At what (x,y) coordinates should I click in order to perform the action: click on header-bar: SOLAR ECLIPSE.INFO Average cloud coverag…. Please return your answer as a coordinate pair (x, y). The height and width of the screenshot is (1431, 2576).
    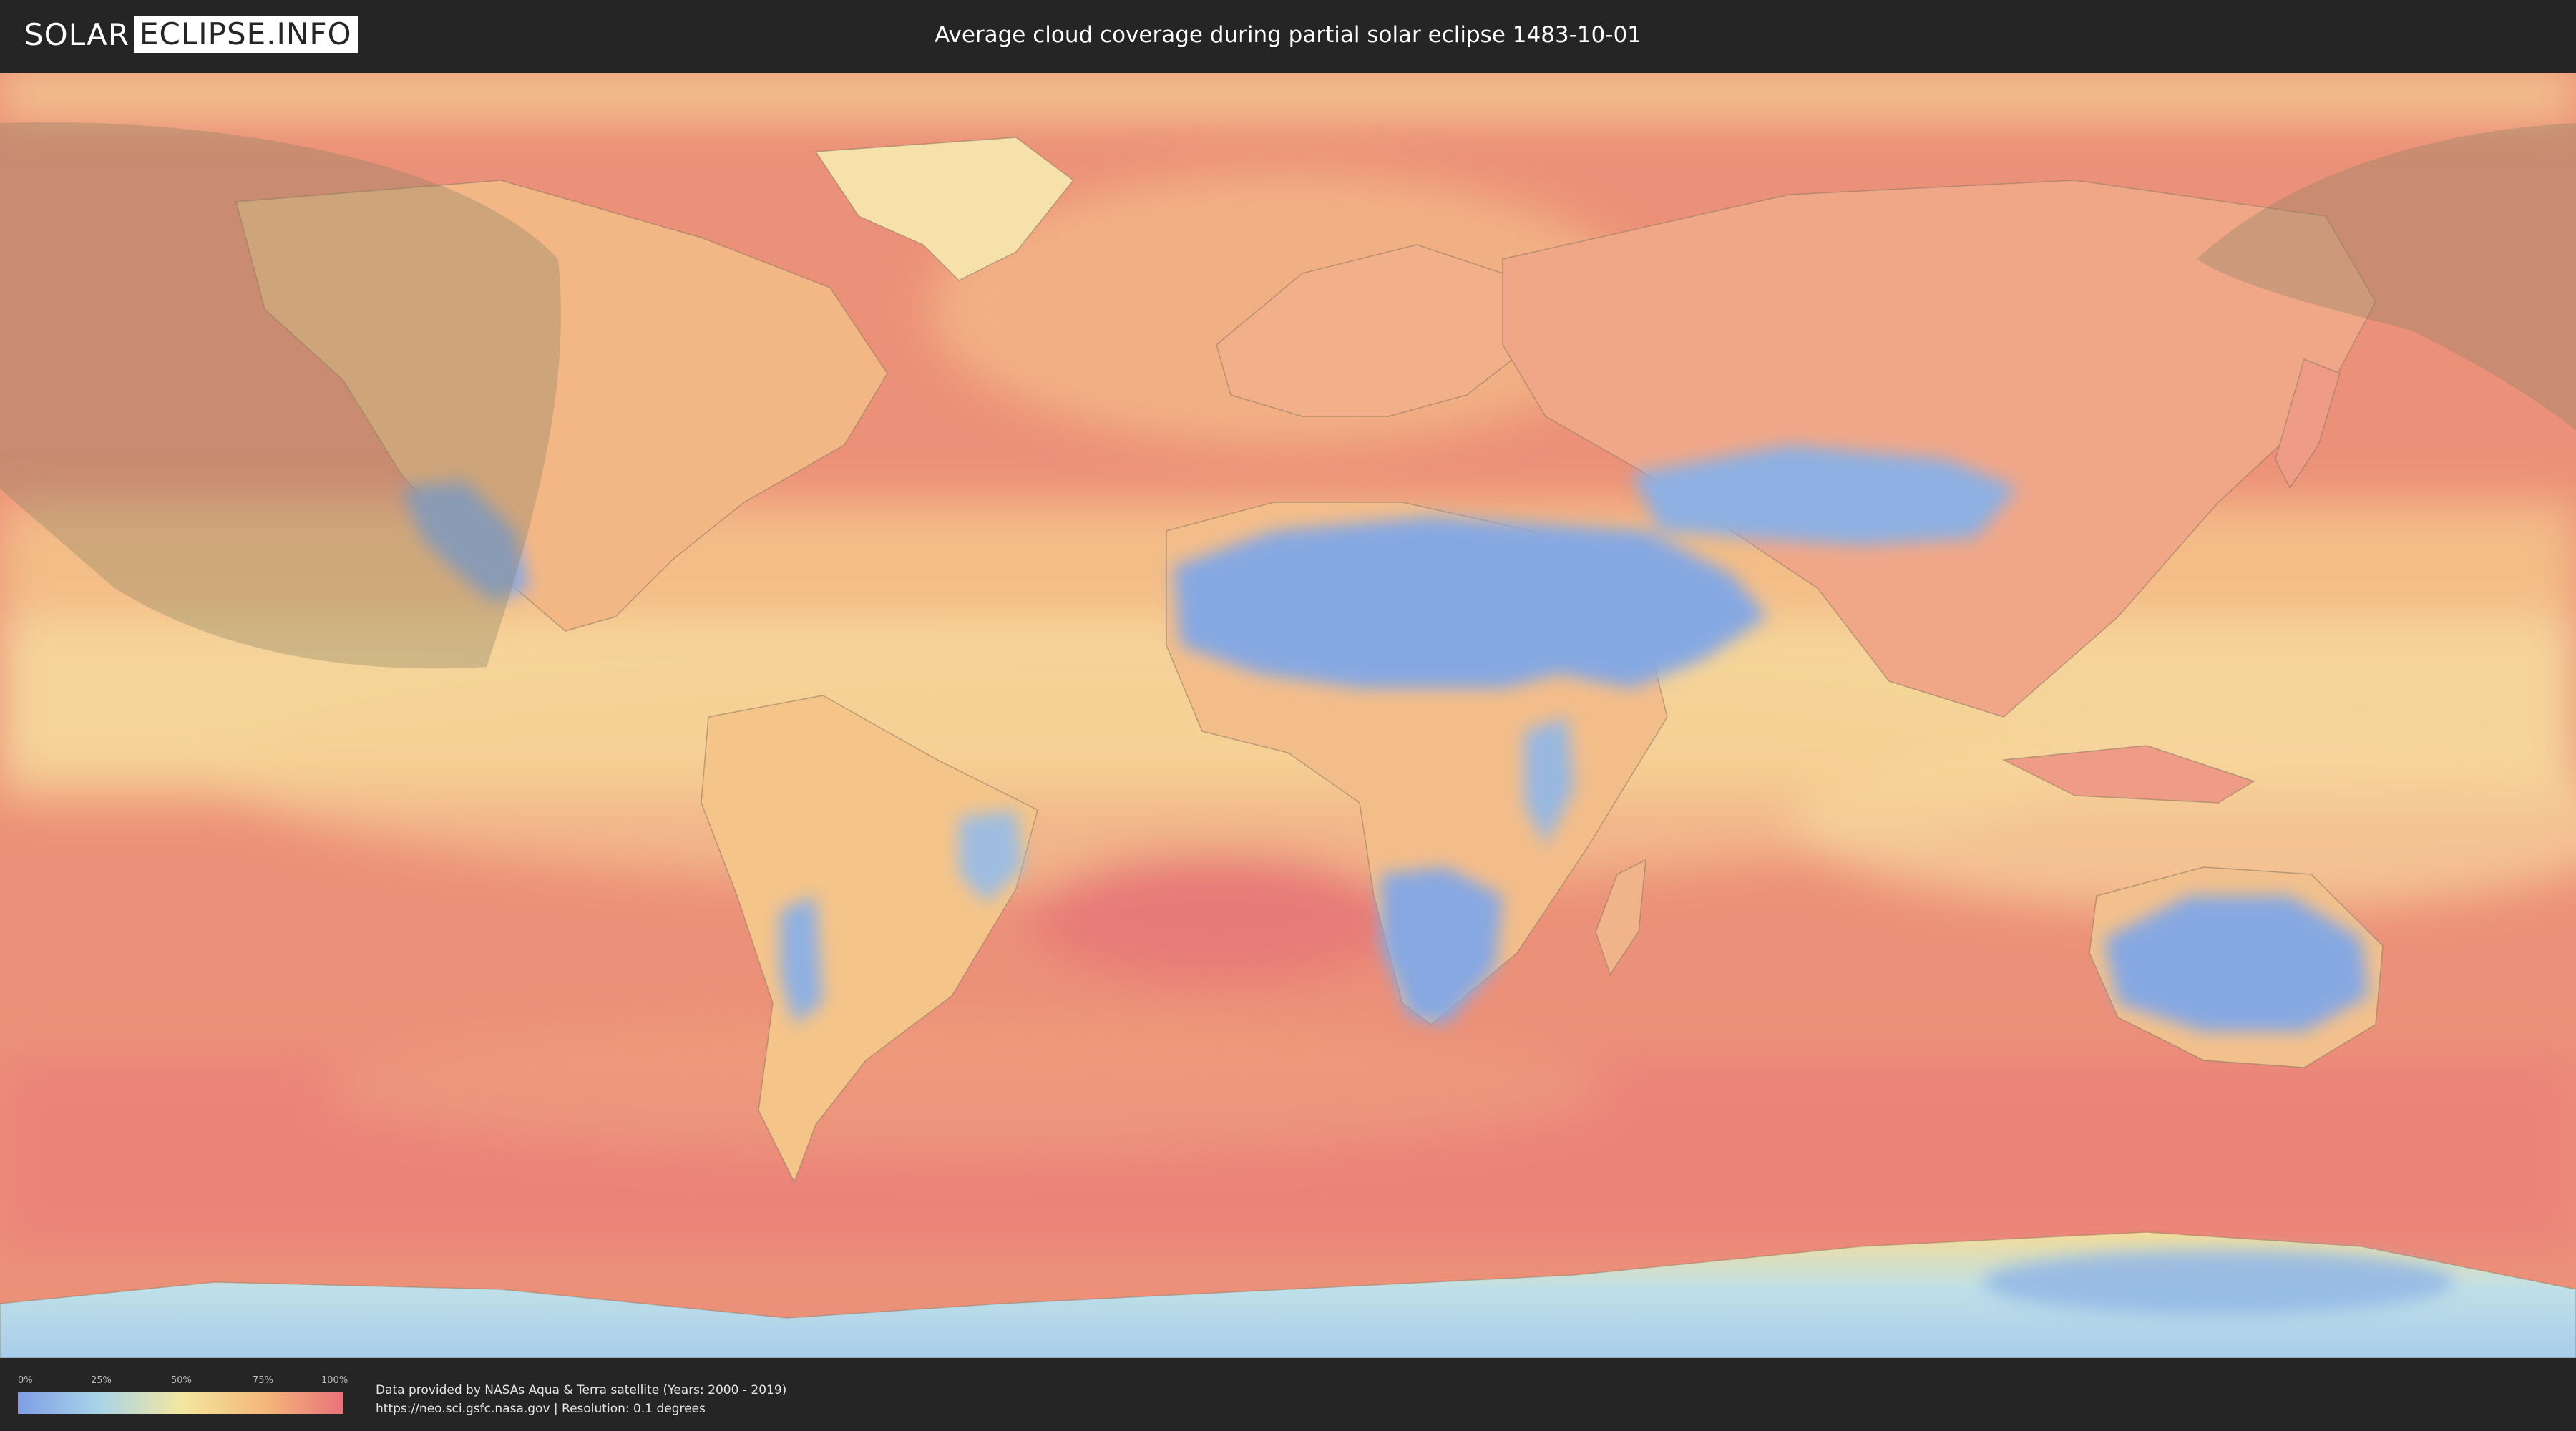
    Looking at the image, I should click on (1288, 36).